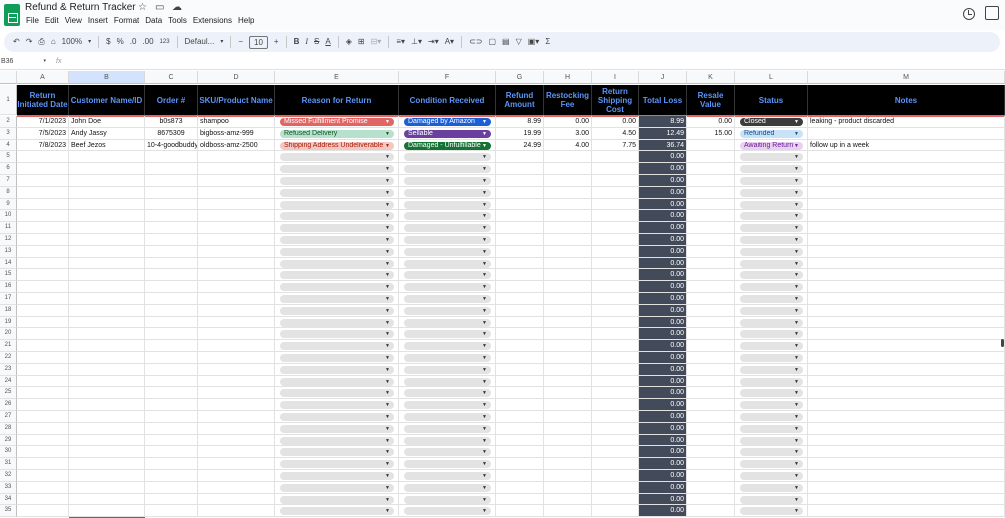 This screenshot has width=1005, height=518. I want to click on row-header: 13, so click(8, 251).